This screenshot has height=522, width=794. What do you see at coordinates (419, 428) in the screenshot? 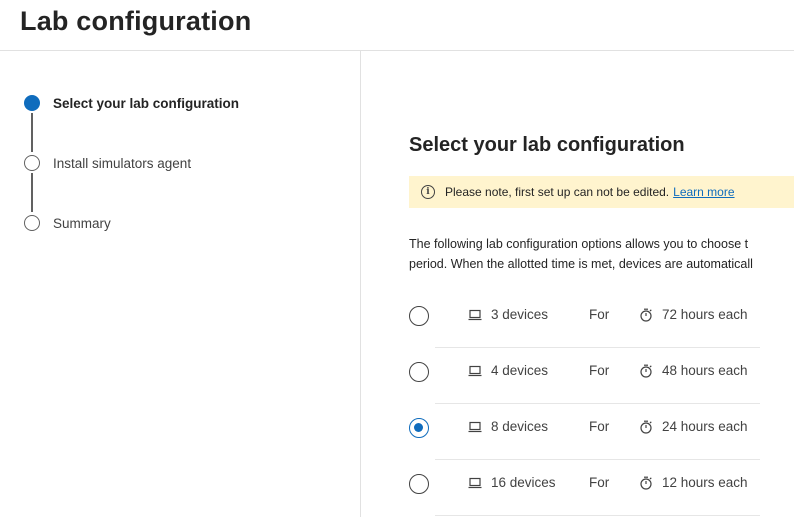
I see `option-radio-selected` at bounding box center [419, 428].